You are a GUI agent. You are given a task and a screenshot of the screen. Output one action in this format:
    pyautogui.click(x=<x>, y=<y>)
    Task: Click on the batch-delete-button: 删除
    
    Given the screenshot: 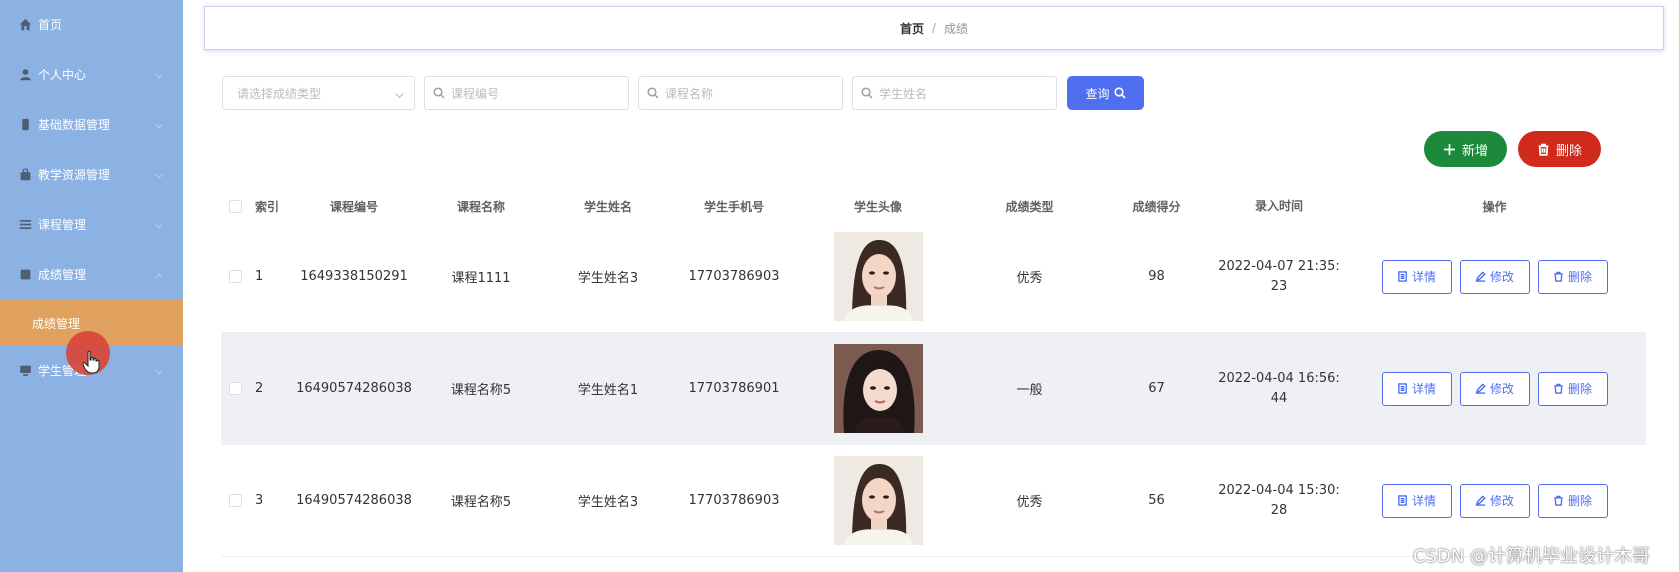 What is the action you would take?
    pyautogui.click(x=1559, y=149)
    